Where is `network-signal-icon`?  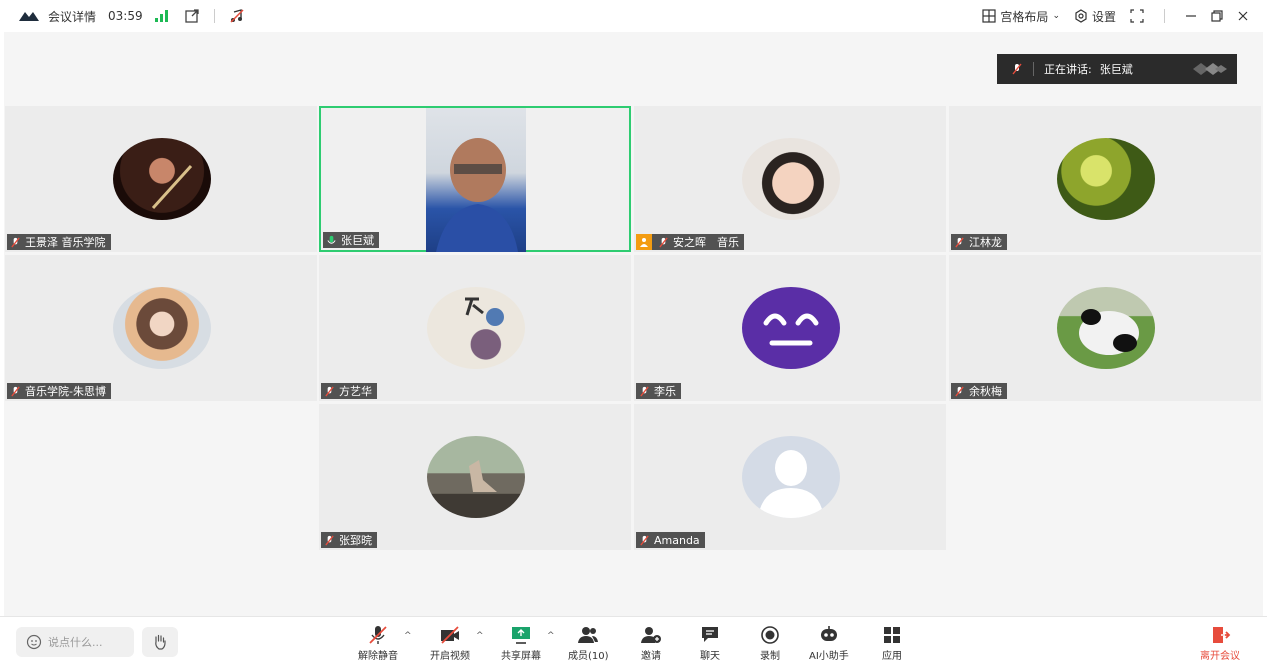
network-signal-icon is located at coordinates (161, 16).